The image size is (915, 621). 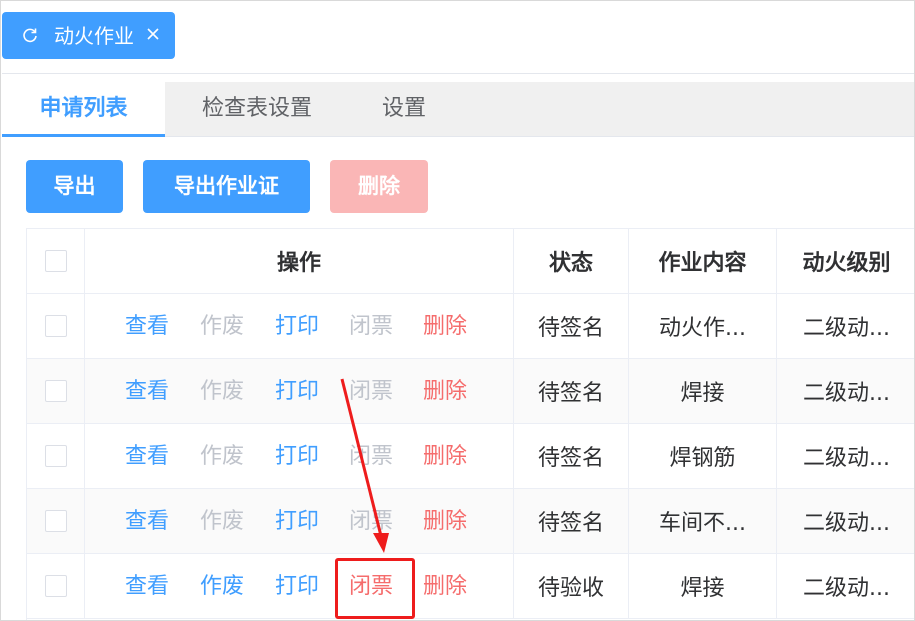 What do you see at coordinates (94, 36) in the screenshot?
I see `page-tab-label: 动火作业` at bounding box center [94, 36].